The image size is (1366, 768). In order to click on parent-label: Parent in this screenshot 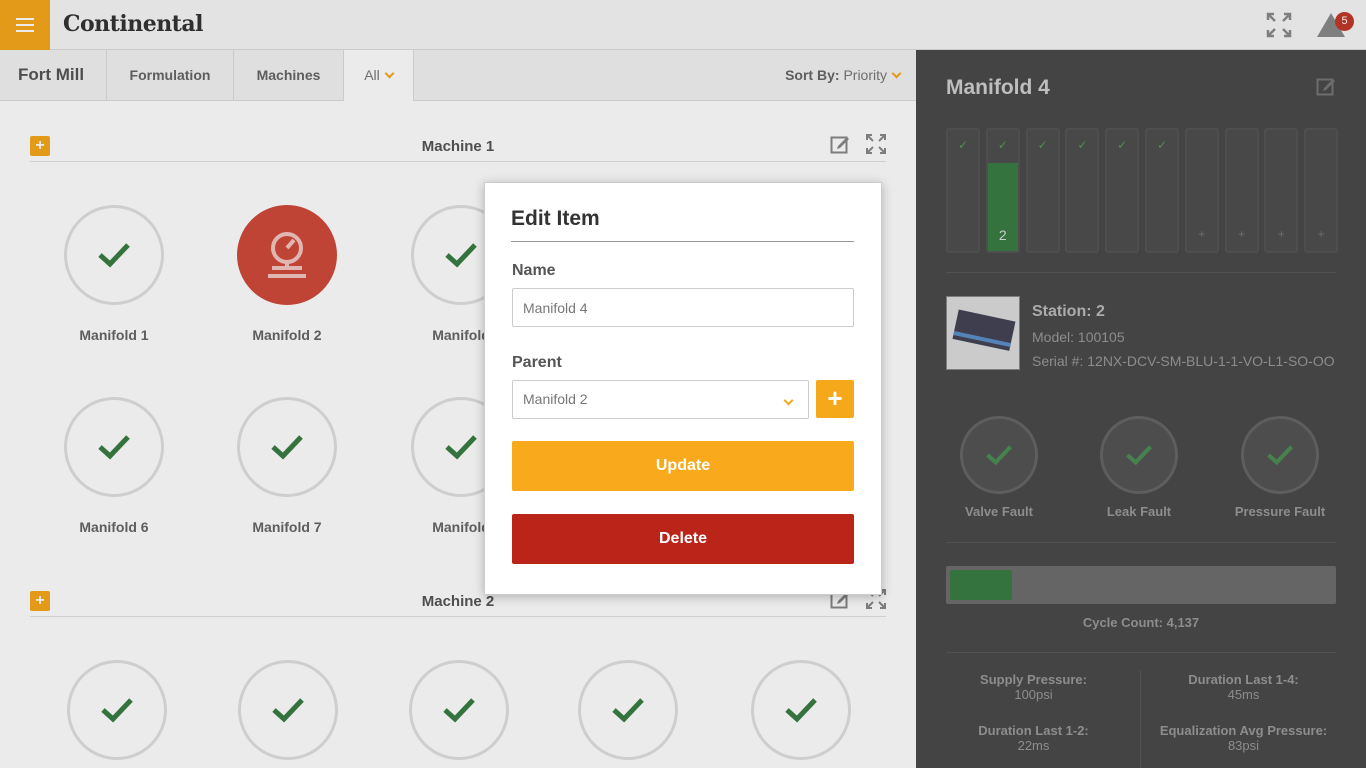, I will do `click(537, 362)`.